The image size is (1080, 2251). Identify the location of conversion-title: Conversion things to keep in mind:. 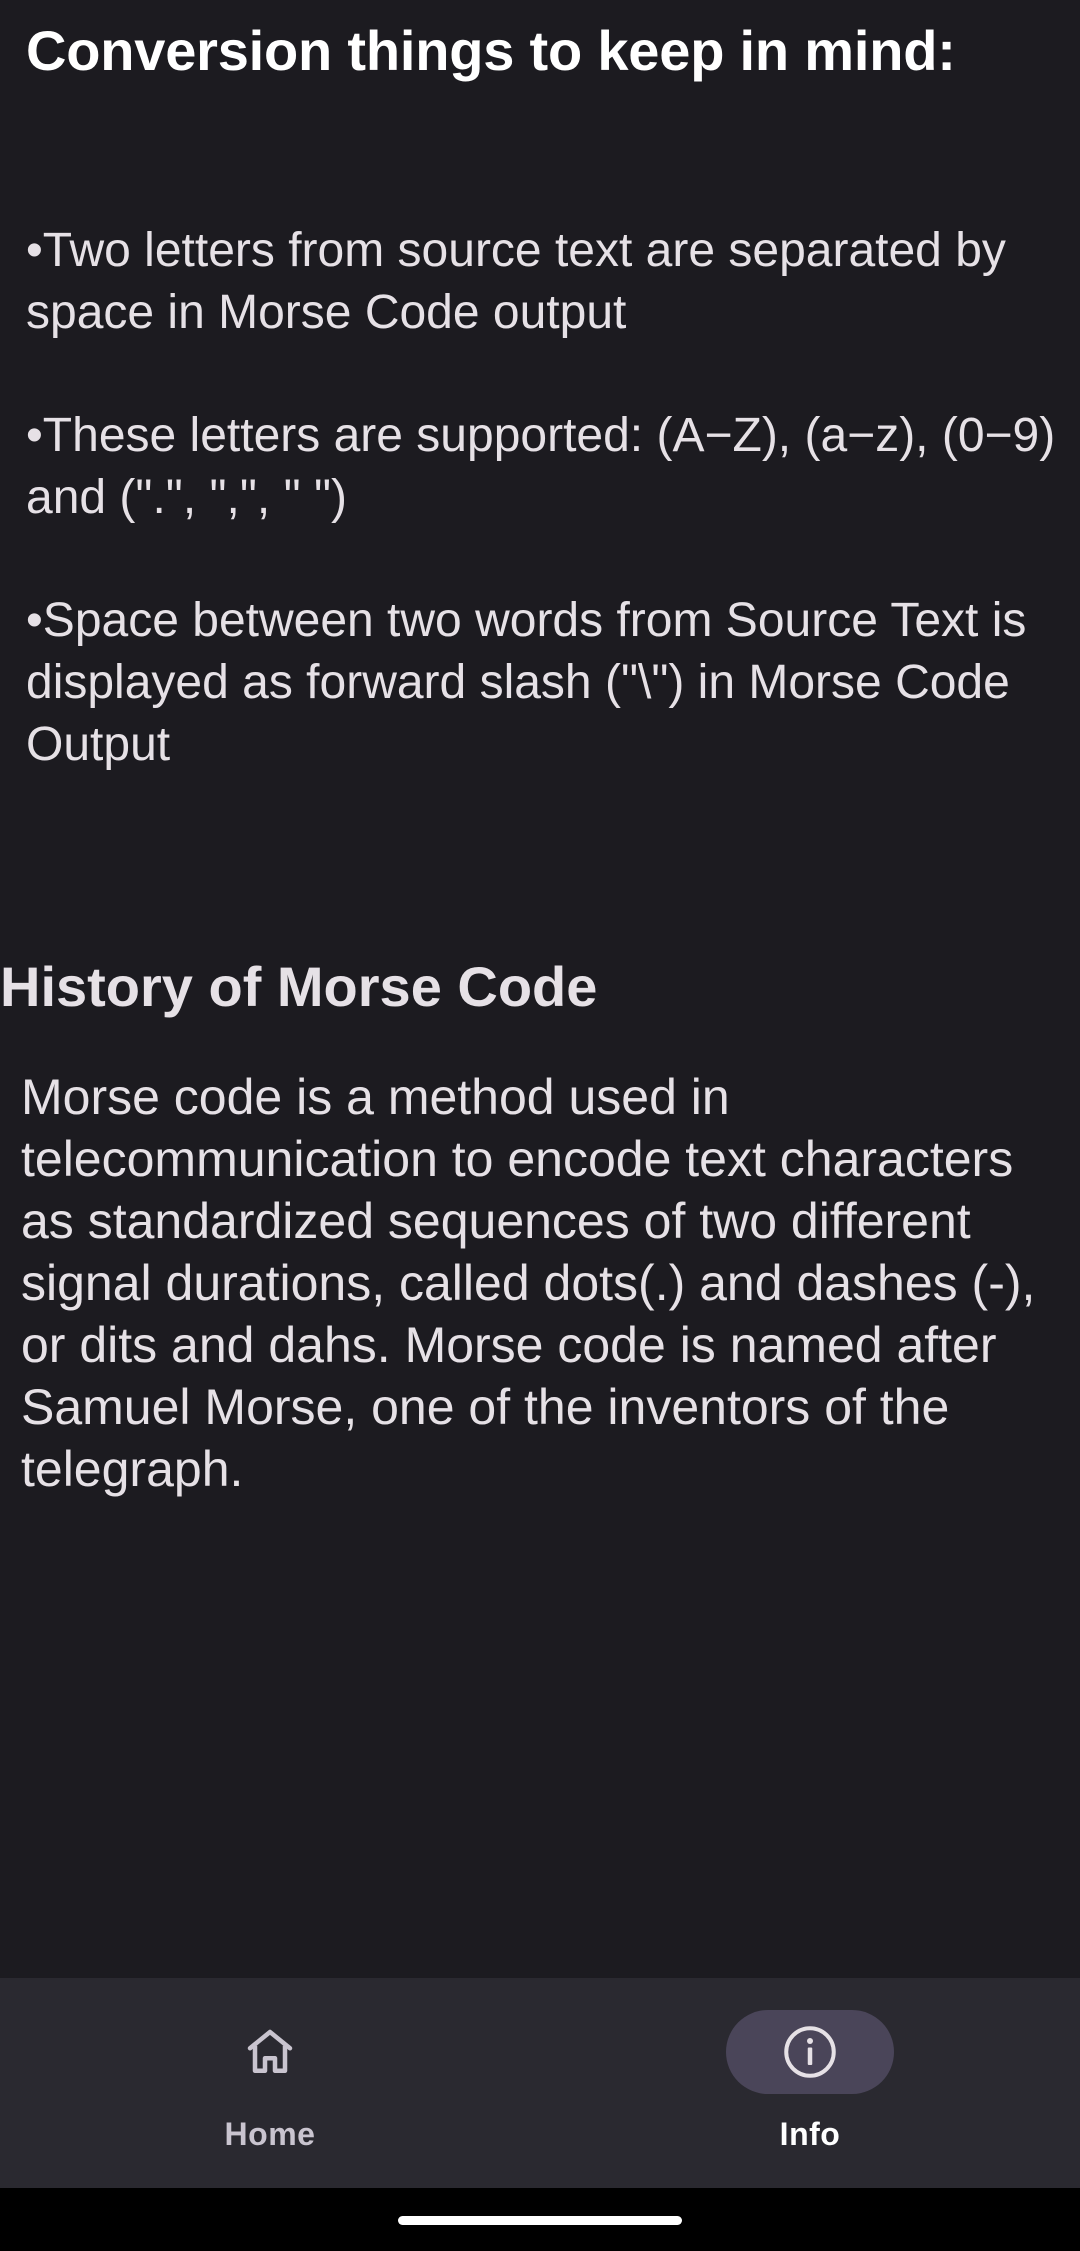
(491, 50).